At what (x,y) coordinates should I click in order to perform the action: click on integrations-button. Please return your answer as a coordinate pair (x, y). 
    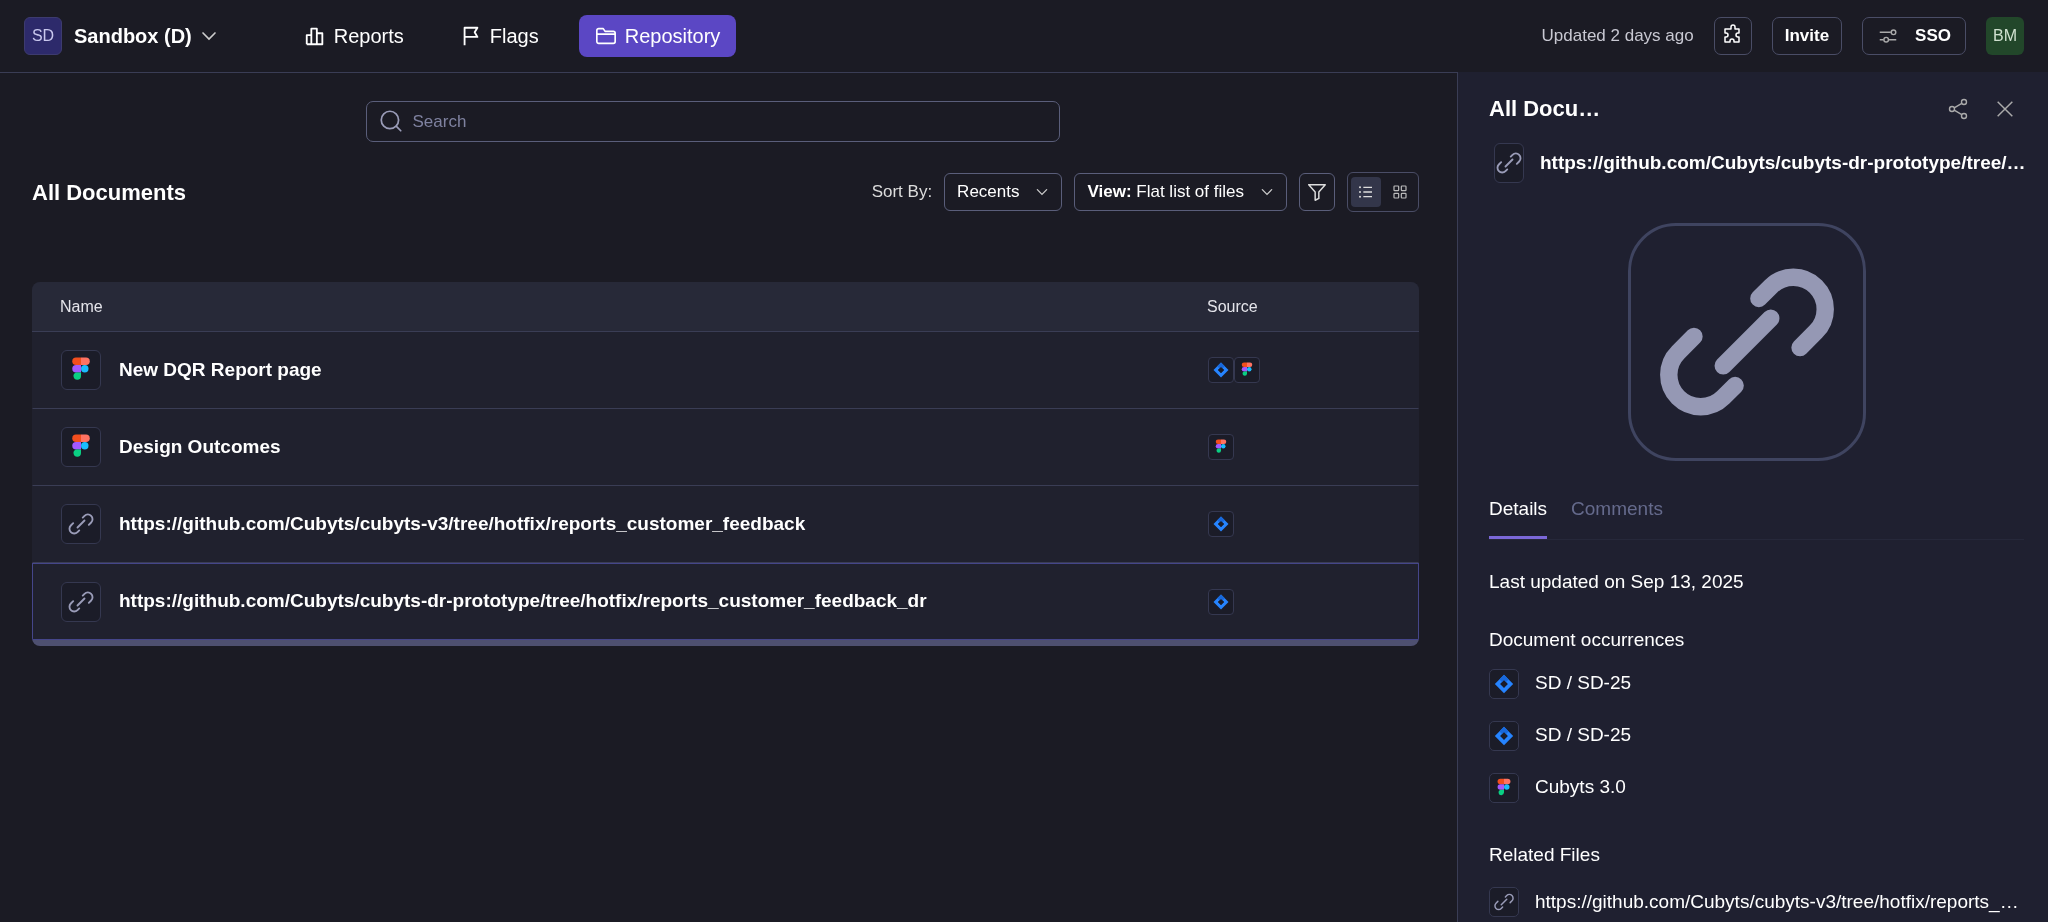
    Looking at the image, I should click on (1732, 36).